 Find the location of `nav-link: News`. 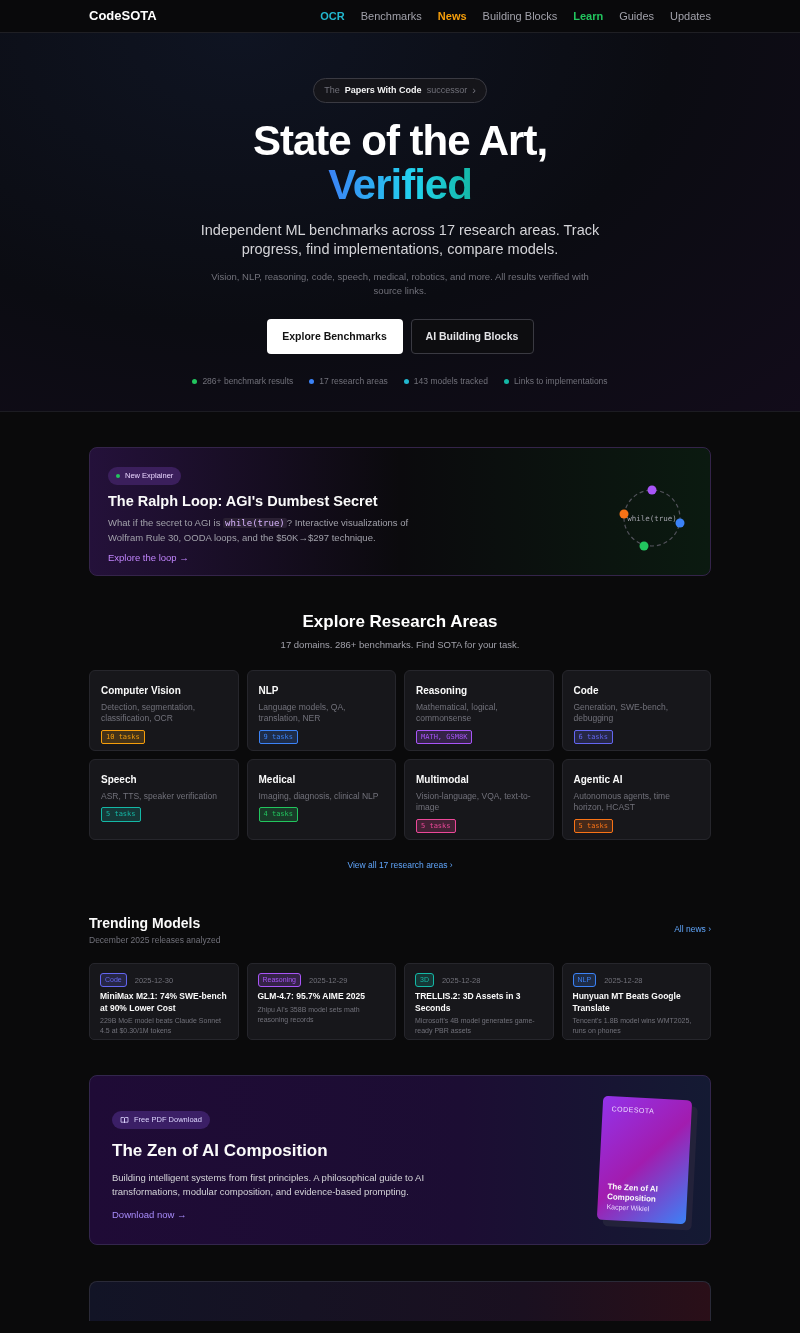

nav-link: News is located at coordinates (452, 16).